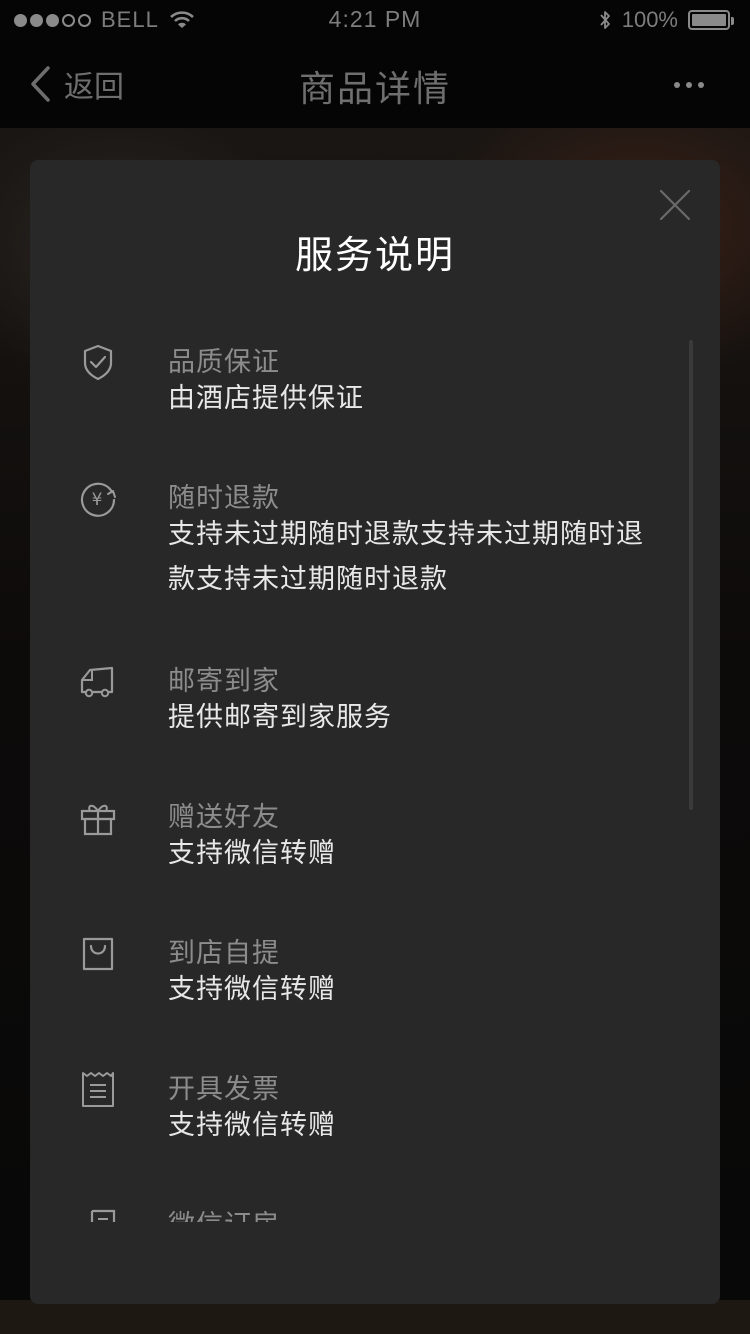 The image size is (750, 1334). I want to click on battery-icon, so click(711, 20).